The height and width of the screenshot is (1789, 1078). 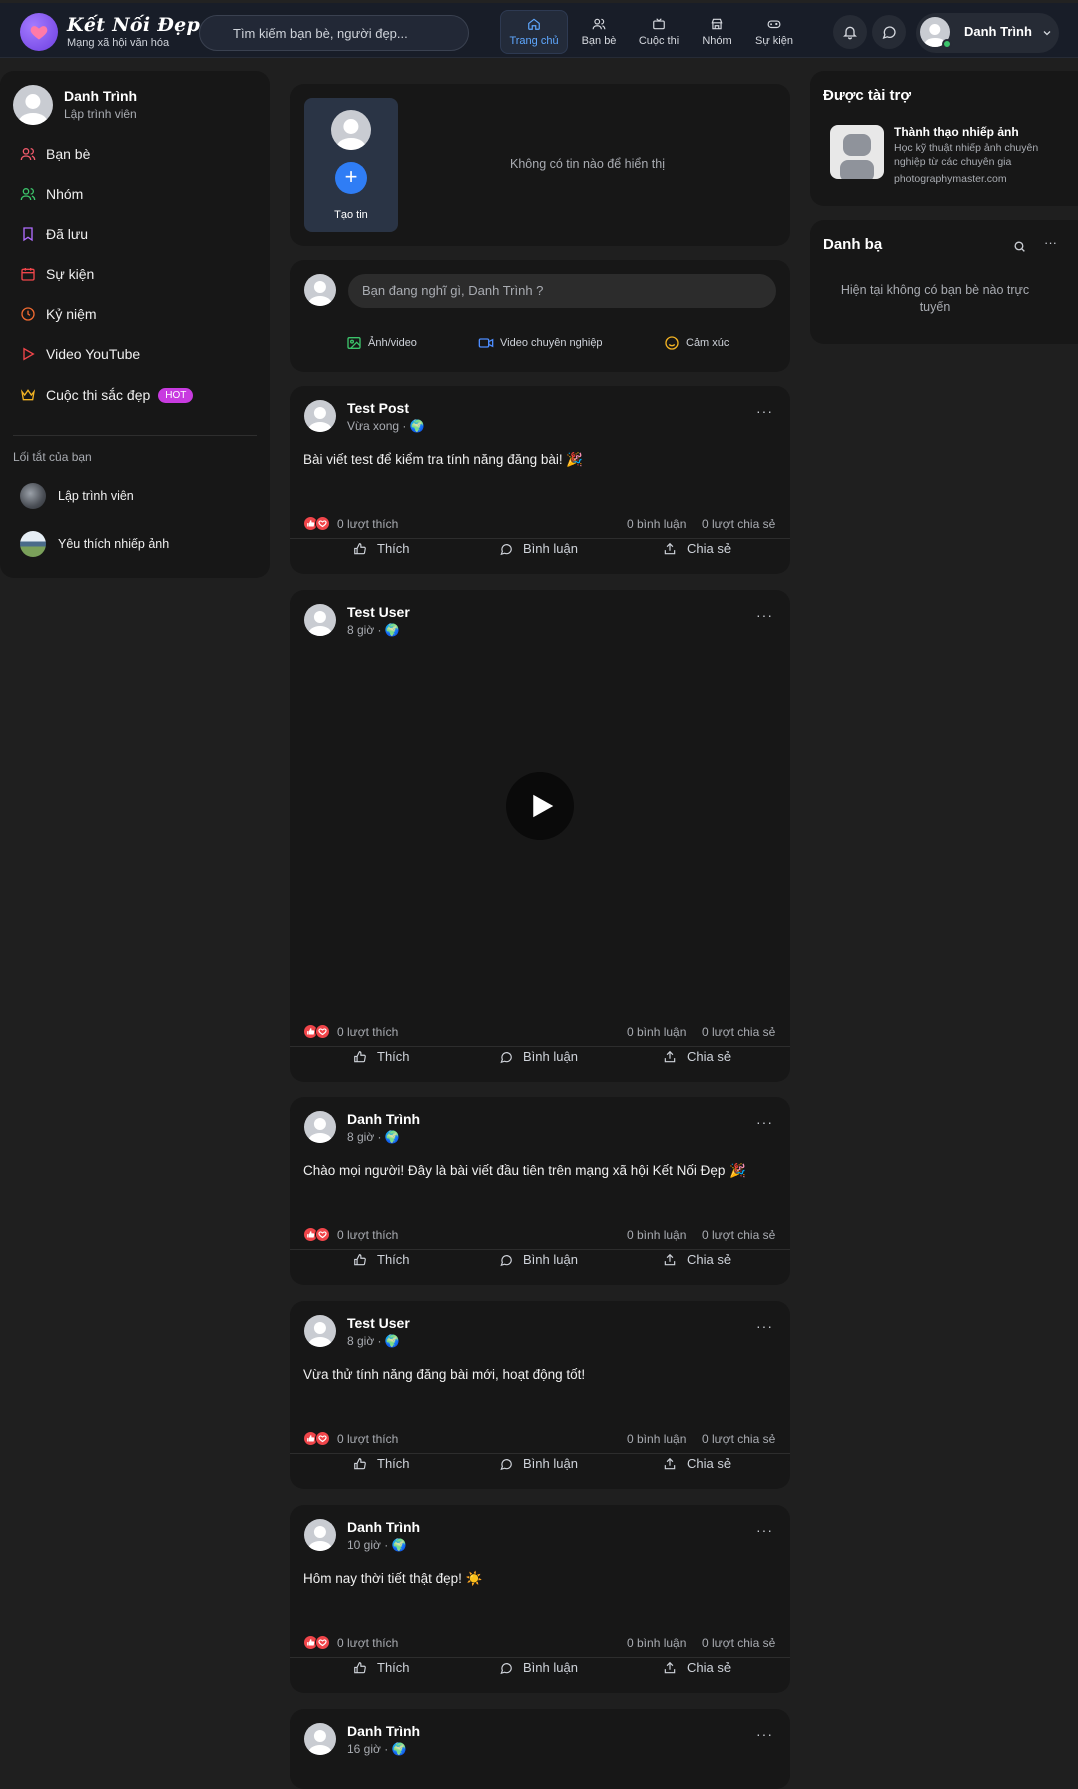 What do you see at coordinates (360, 548) in the screenshot?
I see `like-icon` at bounding box center [360, 548].